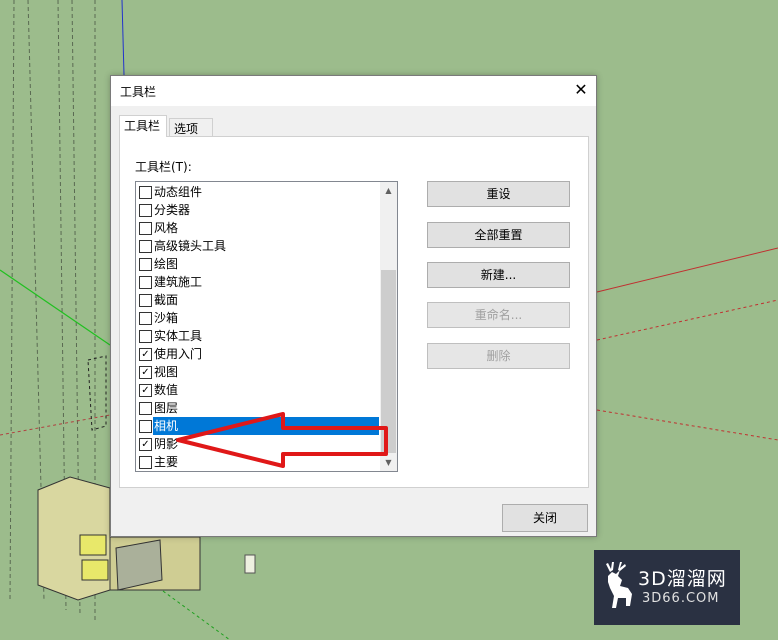  What do you see at coordinates (498, 194) in the screenshot?
I see `reset-button: 重设` at bounding box center [498, 194].